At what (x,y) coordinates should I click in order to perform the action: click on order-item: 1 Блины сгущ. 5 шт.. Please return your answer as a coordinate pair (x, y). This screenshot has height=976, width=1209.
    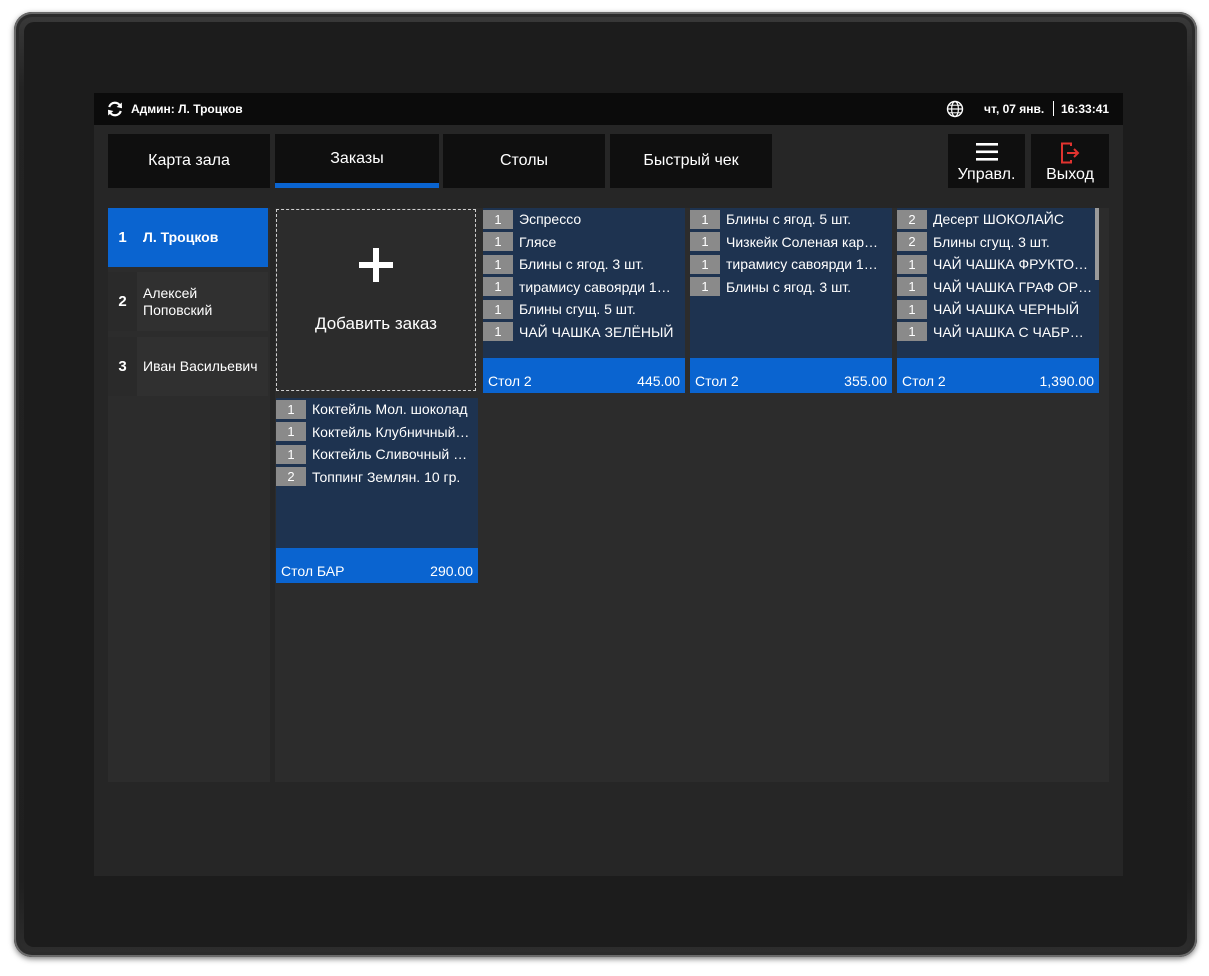
    Looking at the image, I should click on (584, 309).